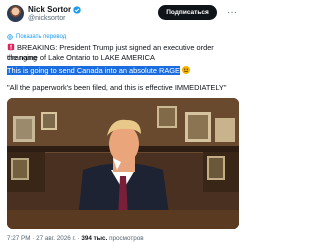  Describe the element at coordinates (11, 47) in the screenshot. I see `siren-icon` at that location.